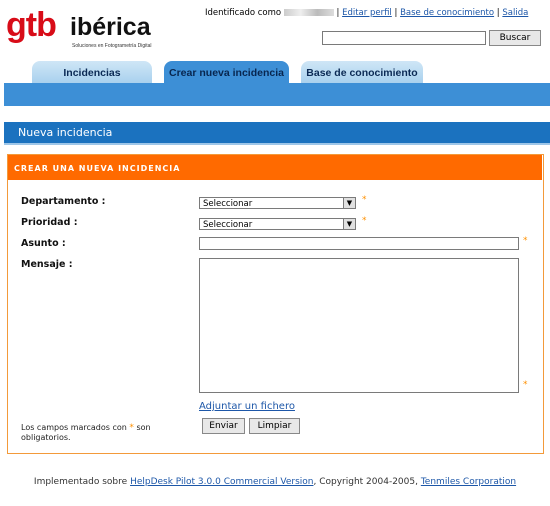  I want to click on knowledge-base-link: Base de conocimiento, so click(447, 13).